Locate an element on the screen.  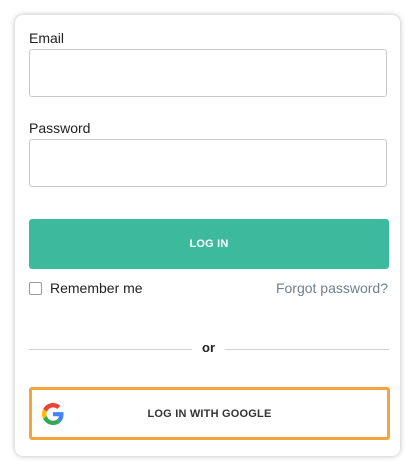
remember-me-checkbox-row: Remember me is located at coordinates (86, 288).